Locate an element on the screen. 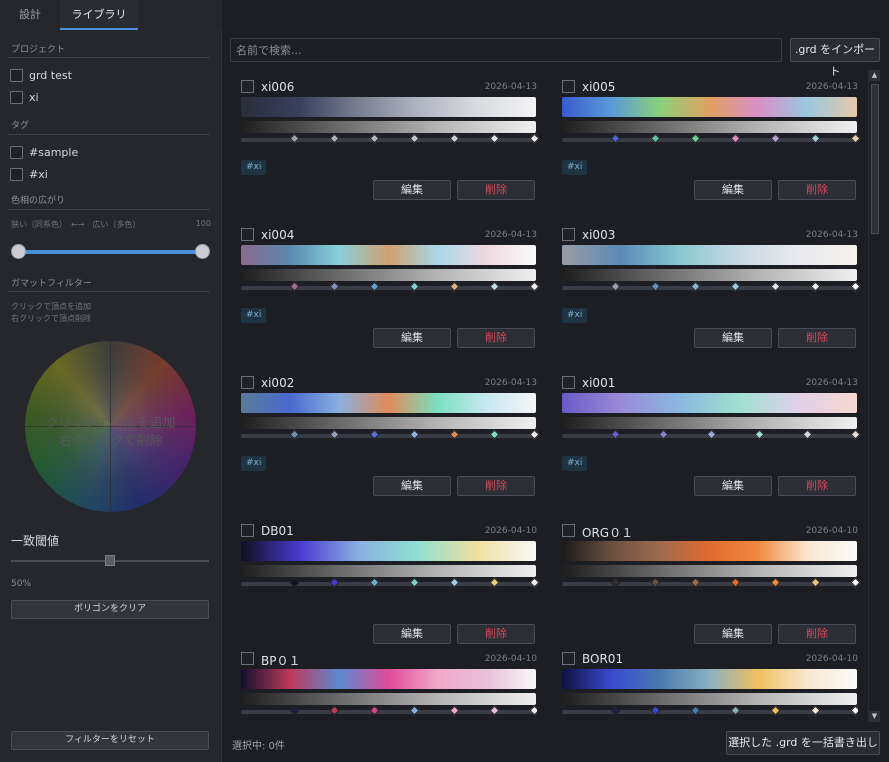 The width and height of the screenshot is (889, 762). gamut-color-wheel: クリックで頂点を追加 右クリックで削除 is located at coordinates (110, 426).